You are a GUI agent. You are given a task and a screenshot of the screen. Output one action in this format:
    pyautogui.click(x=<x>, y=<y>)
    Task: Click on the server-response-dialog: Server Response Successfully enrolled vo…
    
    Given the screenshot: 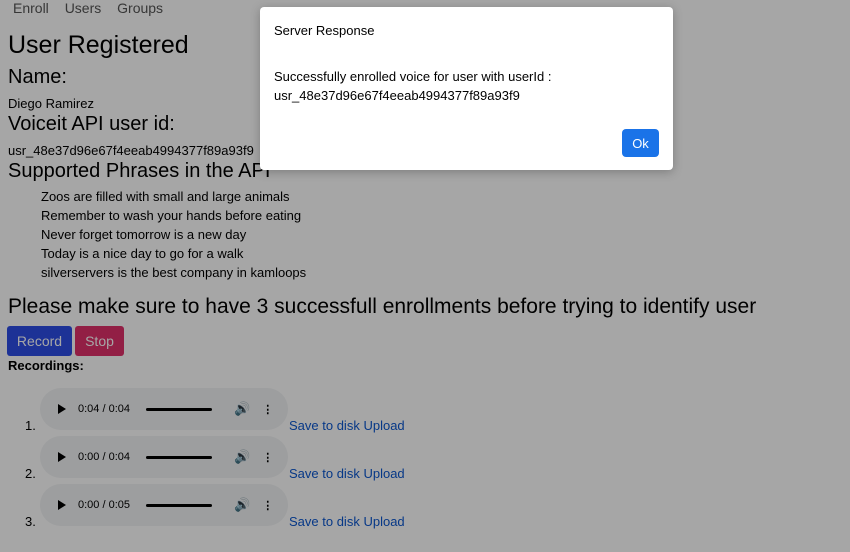 What is the action you would take?
    pyautogui.click(x=466, y=88)
    